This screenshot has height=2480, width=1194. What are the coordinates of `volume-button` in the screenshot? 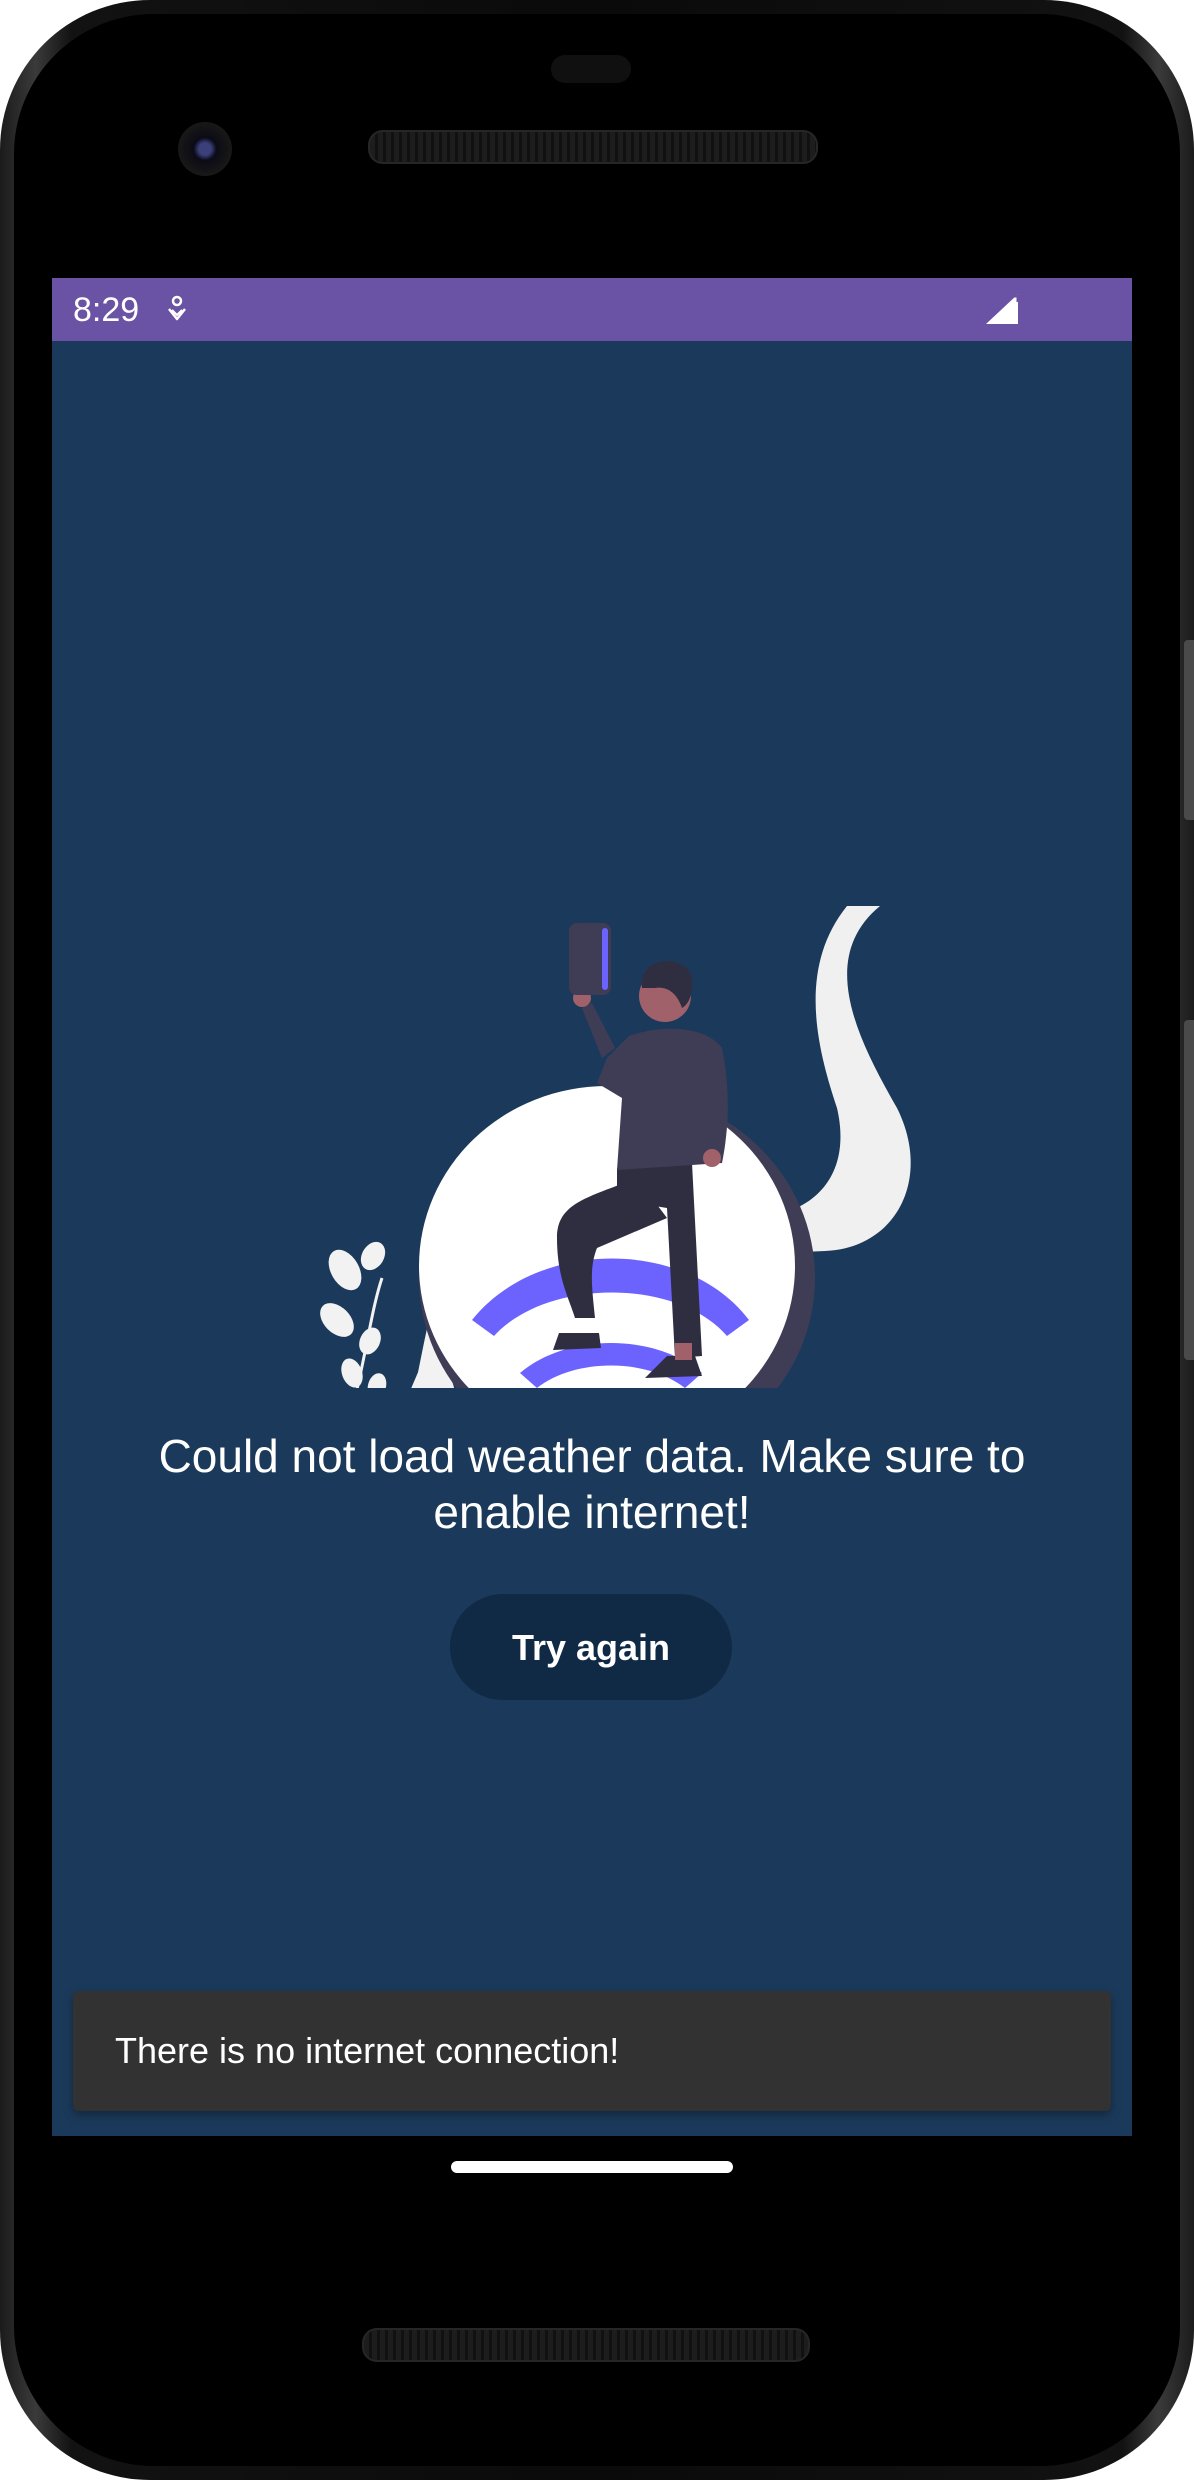 It's located at (1189, 1190).